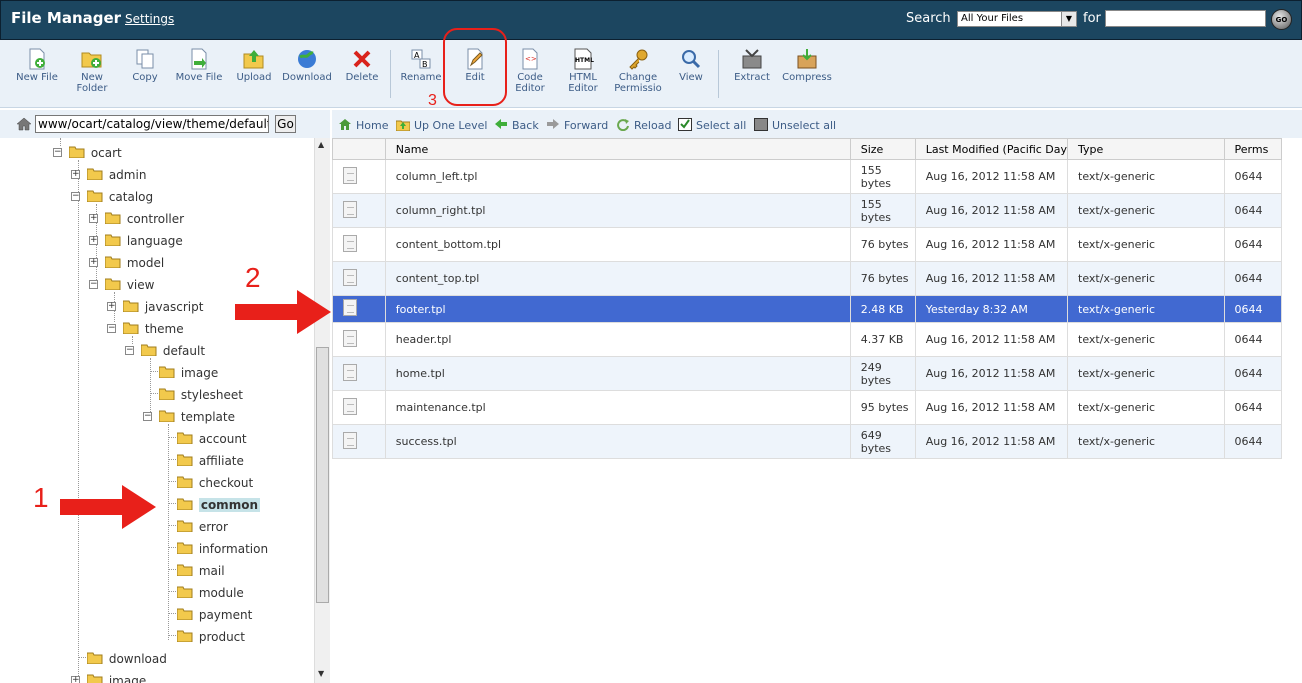 The image size is (1302, 683). Describe the element at coordinates (617, 244) in the screenshot. I see `file-name: content_bottom.tpl` at that location.